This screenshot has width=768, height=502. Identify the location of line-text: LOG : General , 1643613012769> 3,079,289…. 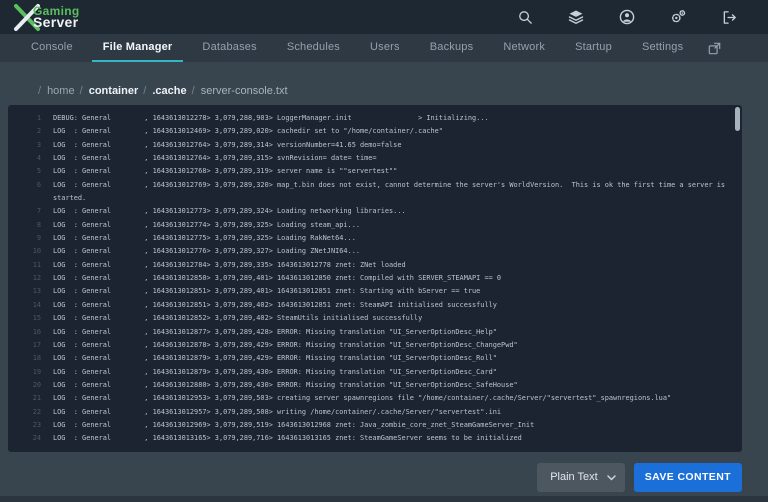
(391, 191).